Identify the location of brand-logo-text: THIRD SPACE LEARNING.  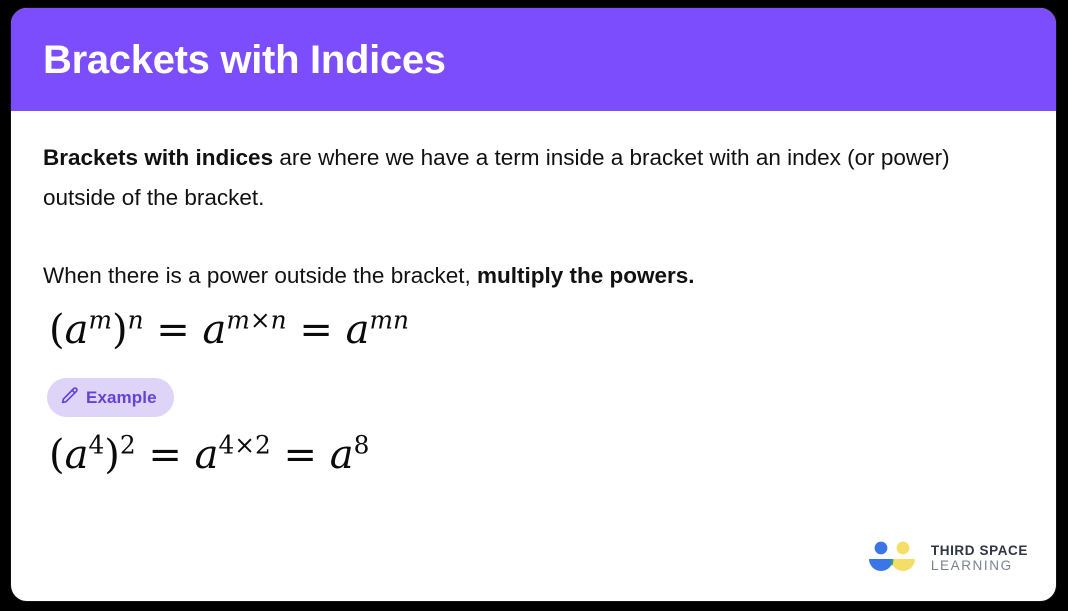
(979, 557).